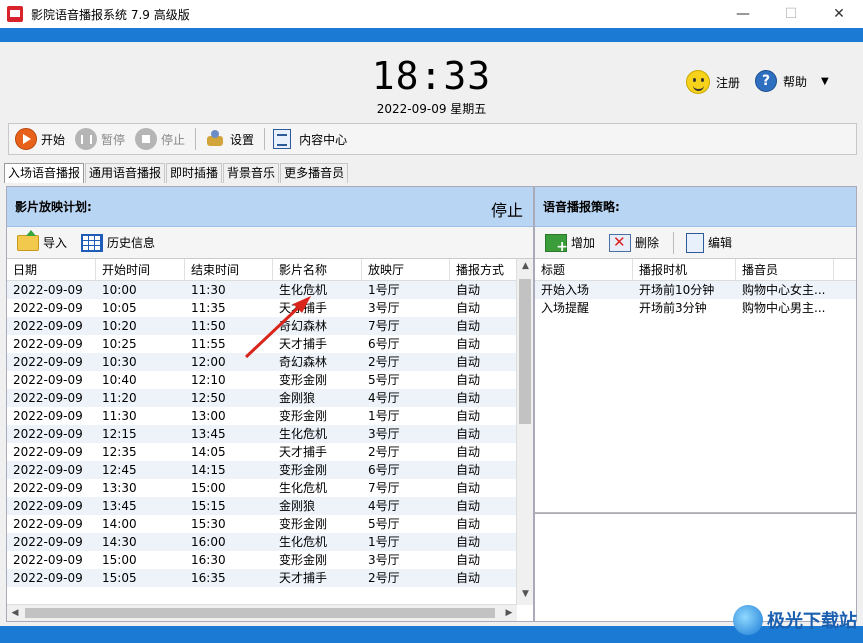 Image resolution: width=863 pixels, height=643 pixels. Describe the element at coordinates (208, 470) in the screenshot. I see `table-cell: 14:15` at that location.